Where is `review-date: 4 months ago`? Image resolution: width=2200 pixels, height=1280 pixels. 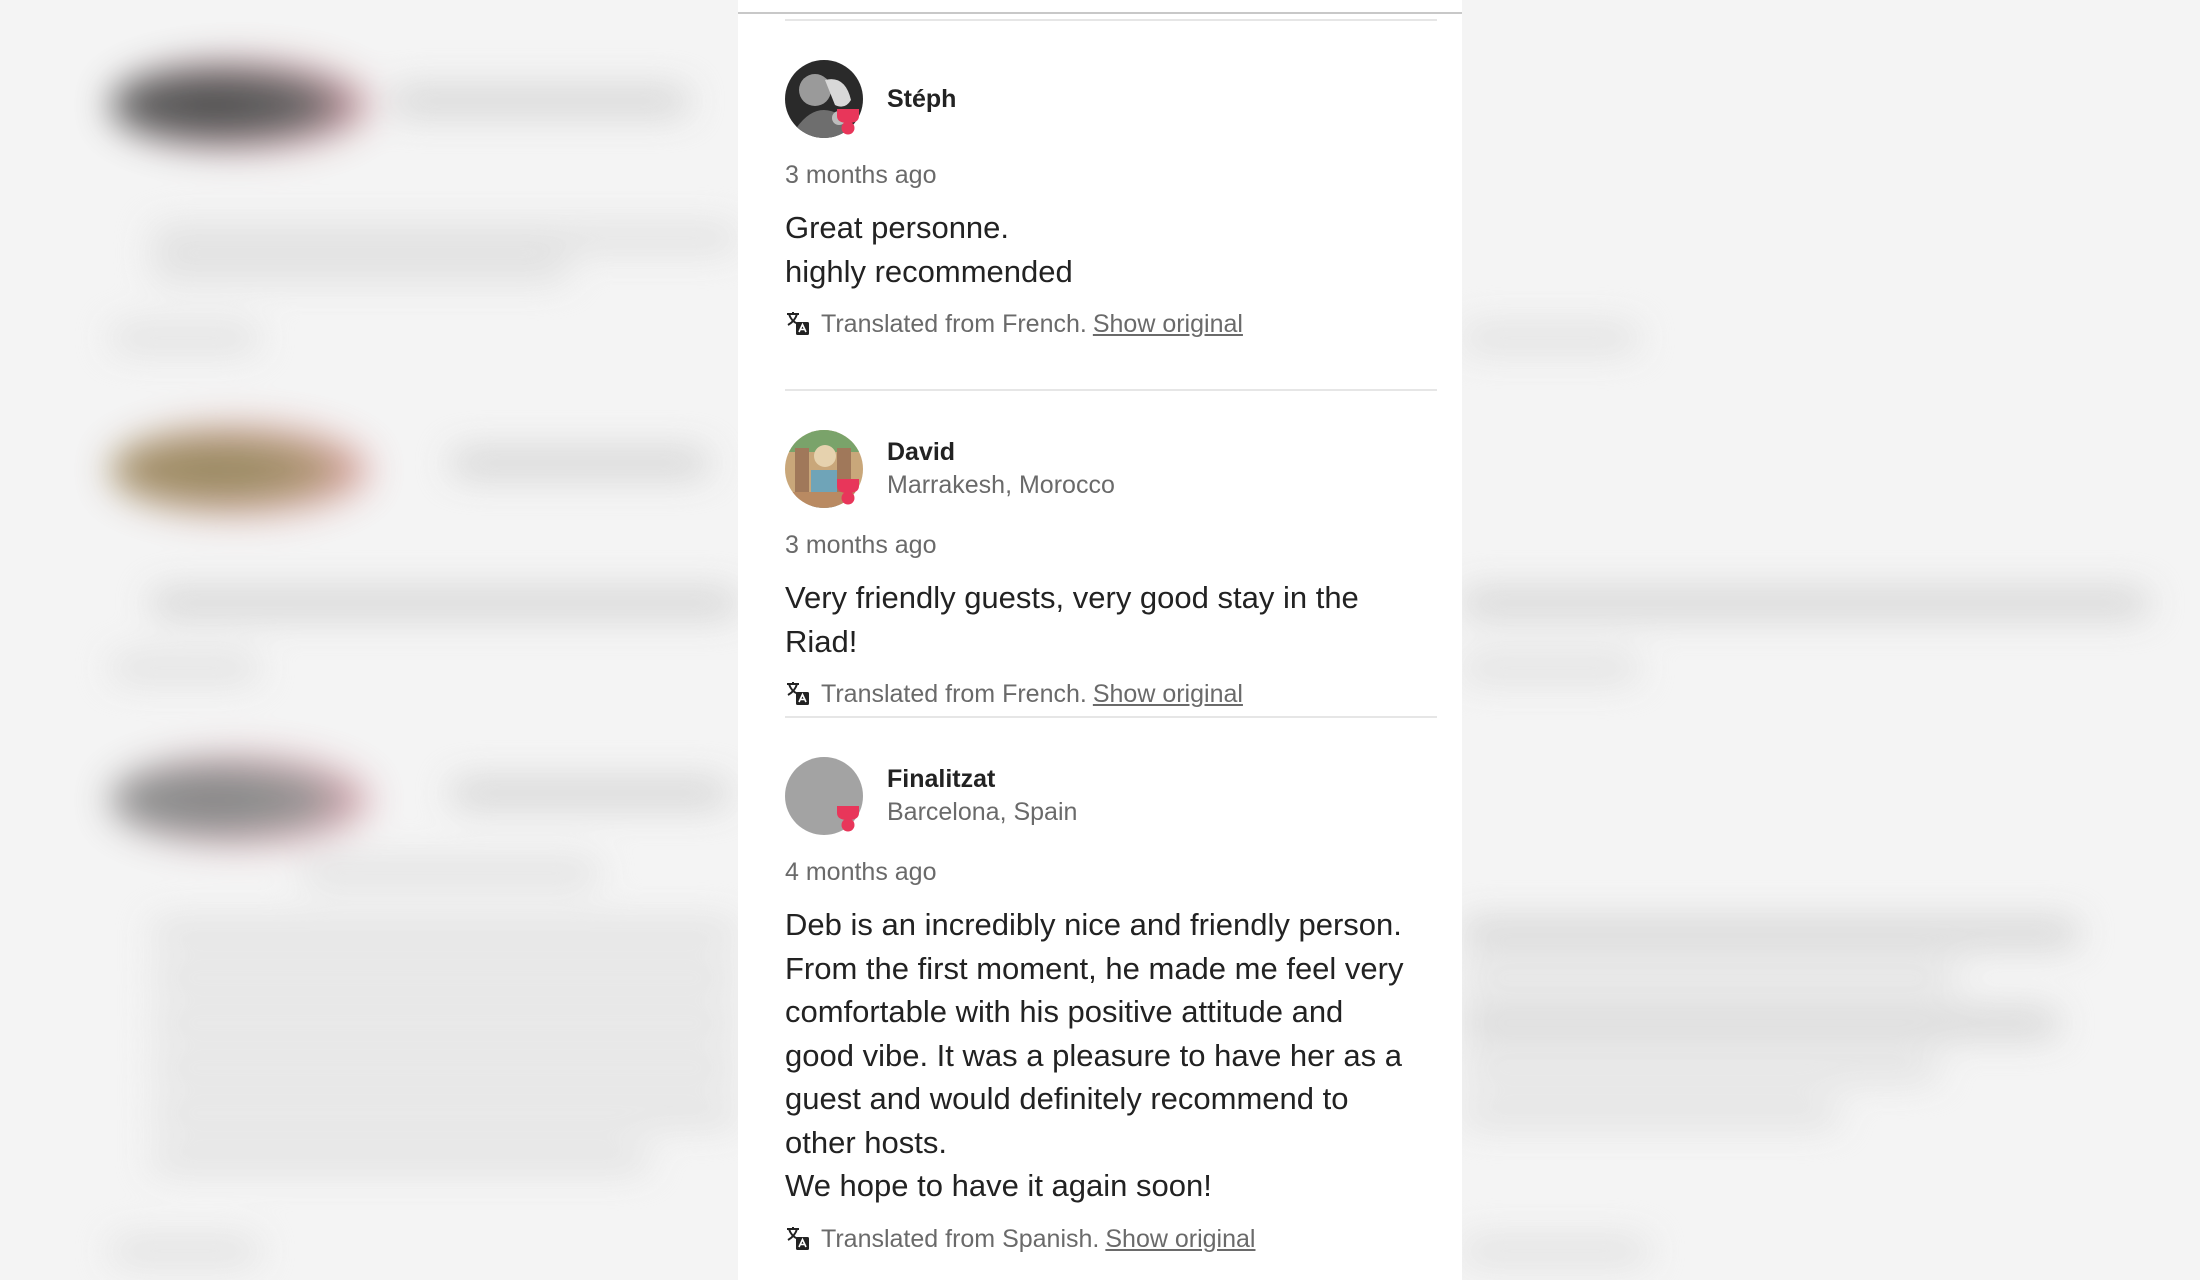
review-date: 4 months ago is located at coordinates (861, 872).